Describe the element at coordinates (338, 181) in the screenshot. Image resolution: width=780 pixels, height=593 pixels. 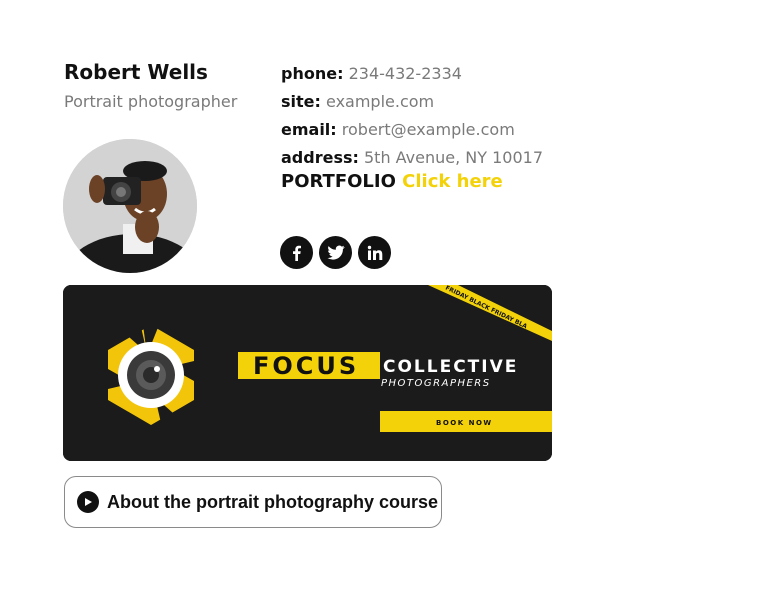
I see `portfolio-label: PORTFOLIO` at that location.